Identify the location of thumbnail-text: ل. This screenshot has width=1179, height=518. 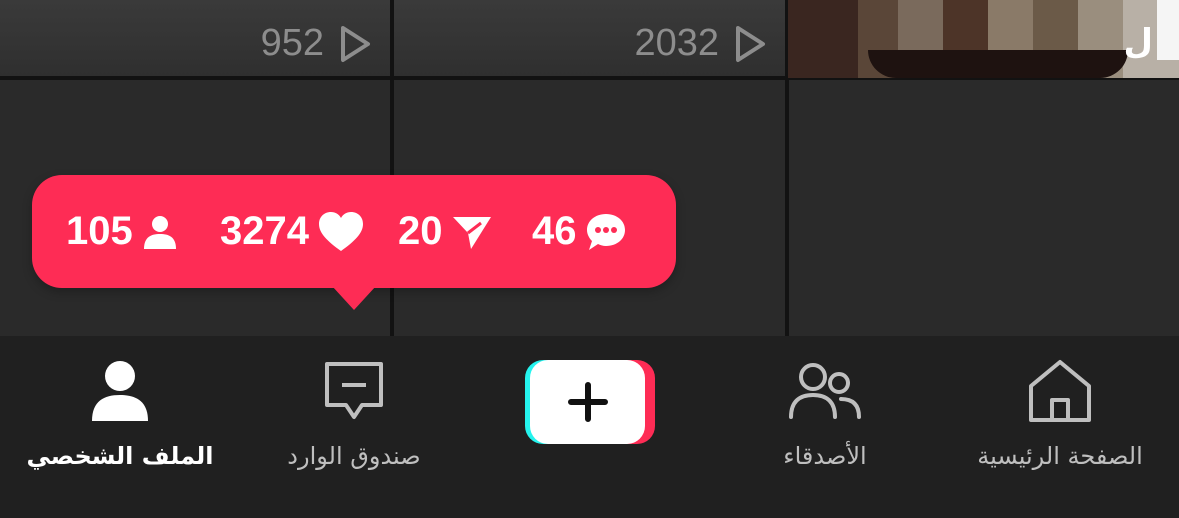
(1138, 42).